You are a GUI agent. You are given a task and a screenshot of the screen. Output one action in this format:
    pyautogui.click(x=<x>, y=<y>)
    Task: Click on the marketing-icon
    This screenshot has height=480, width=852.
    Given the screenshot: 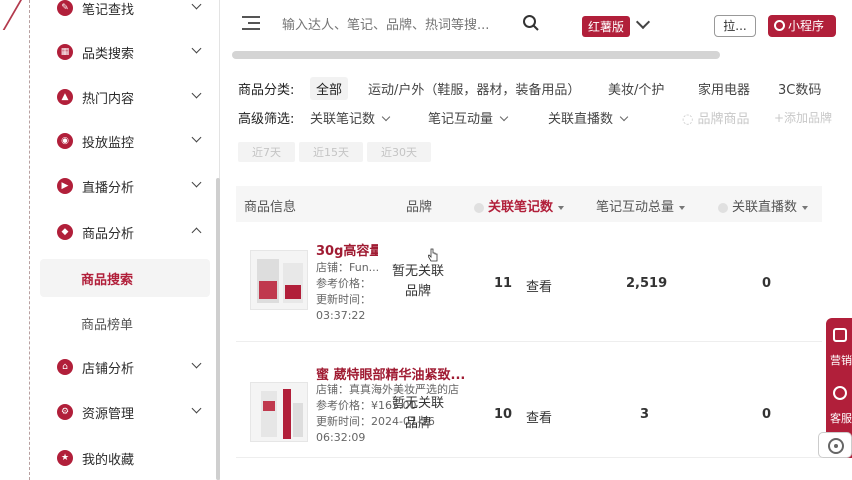 What is the action you would take?
    pyautogui.click(x=840, y=335)
    